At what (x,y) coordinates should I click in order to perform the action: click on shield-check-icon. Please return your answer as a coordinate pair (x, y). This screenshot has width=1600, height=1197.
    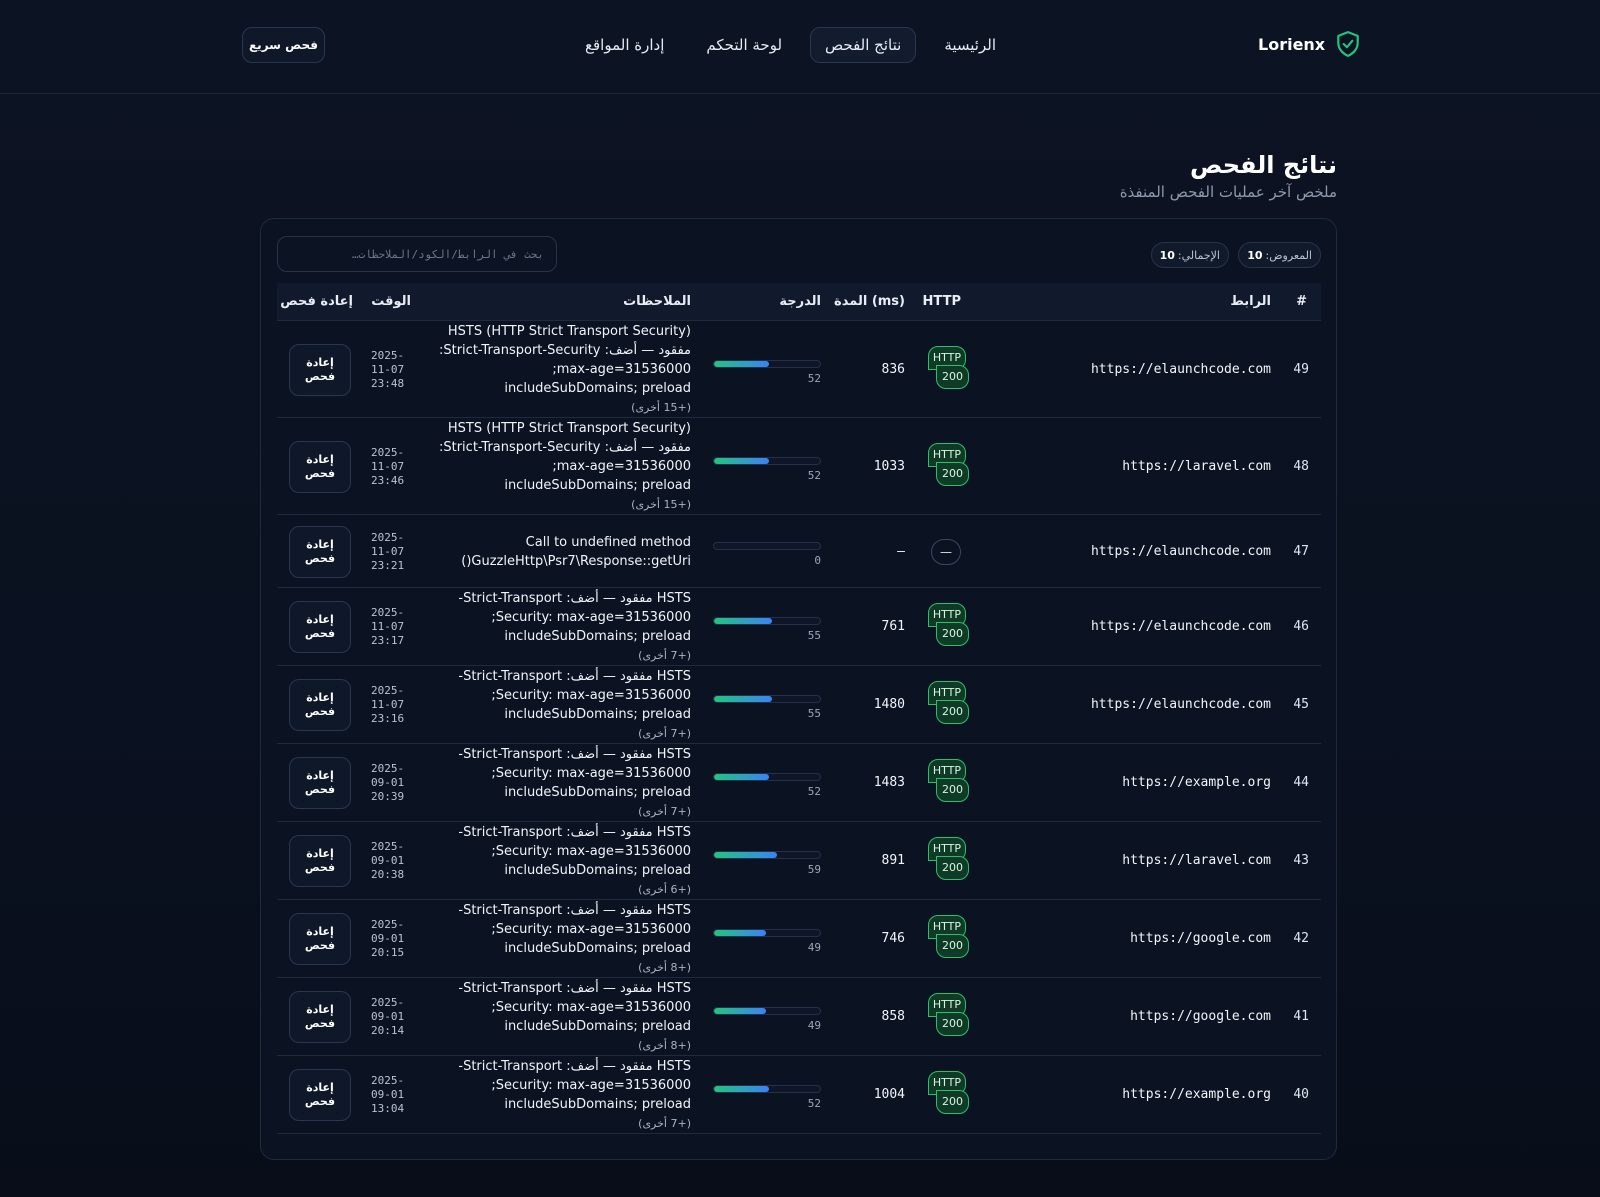
    Looking at the image, I should click on (1348, 44).